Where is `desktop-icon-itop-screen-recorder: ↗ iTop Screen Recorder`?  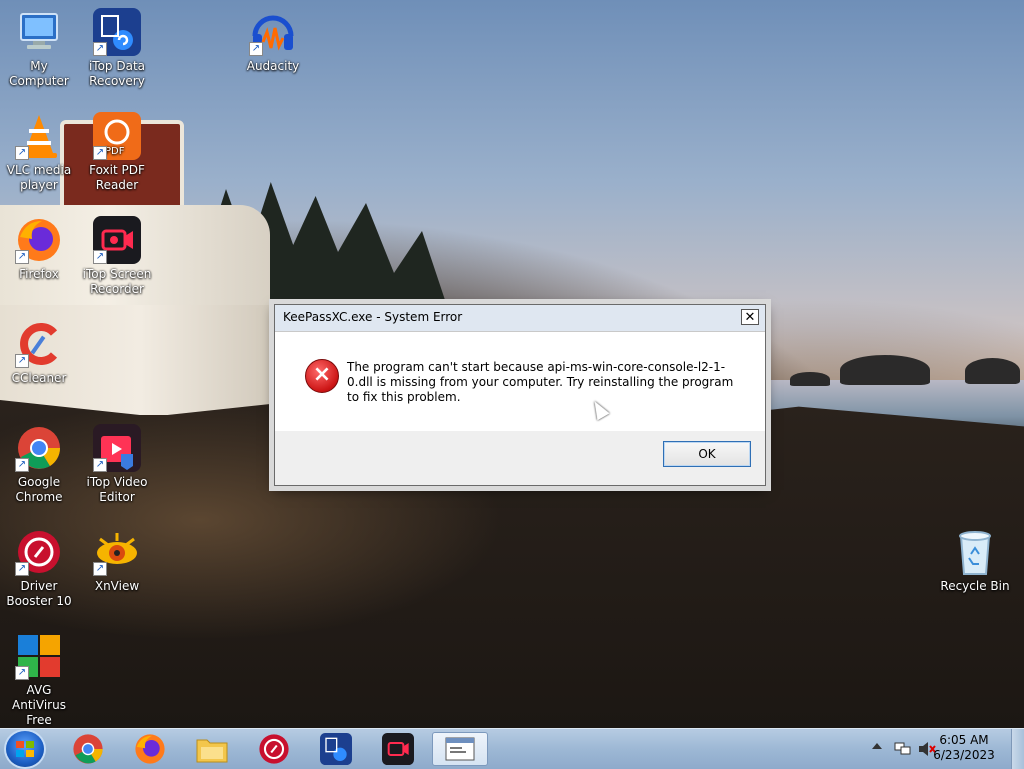
desktop-icon-itop-screen-recorder: ↗ iTop Screen Recorder is located at coordinates (117, 256).